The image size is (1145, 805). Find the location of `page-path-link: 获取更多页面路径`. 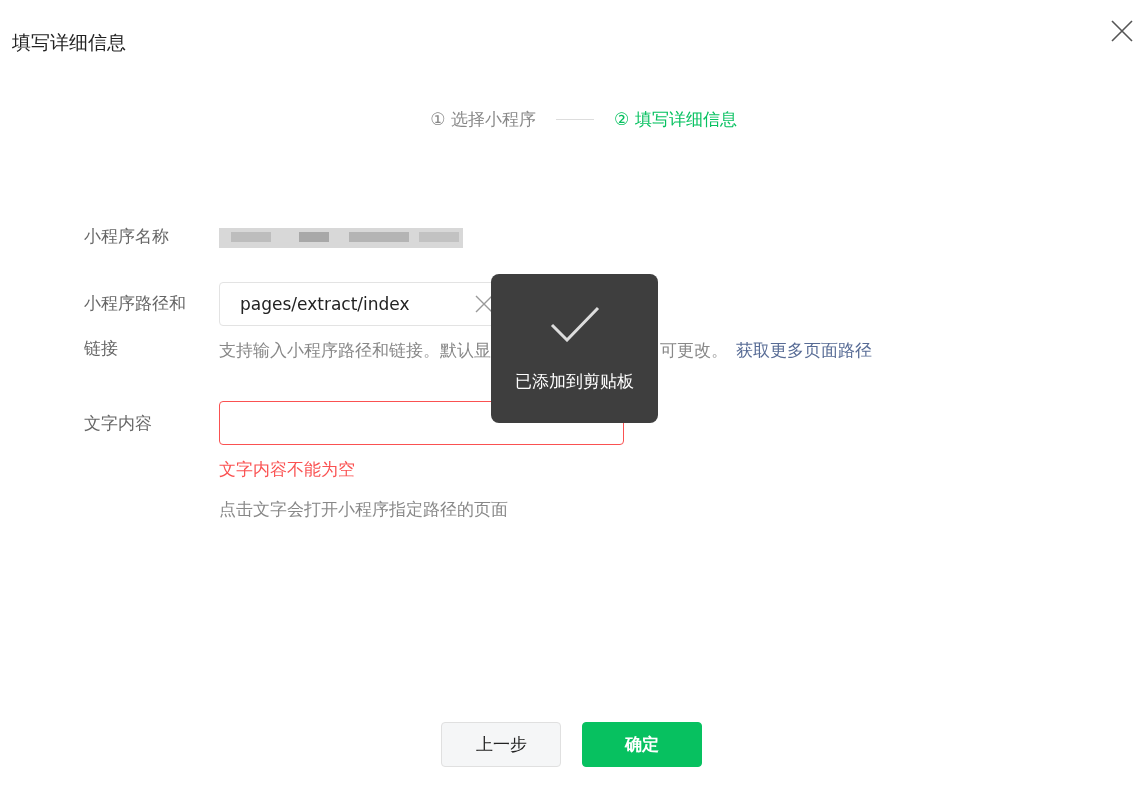

page-path-link: 获取更多页面路径 is located at coordinates (804, 350).